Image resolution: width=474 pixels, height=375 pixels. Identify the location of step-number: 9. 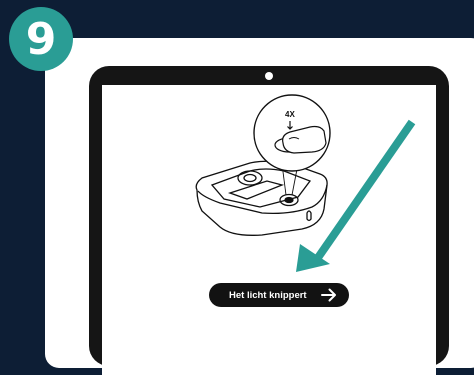
(41, 39).